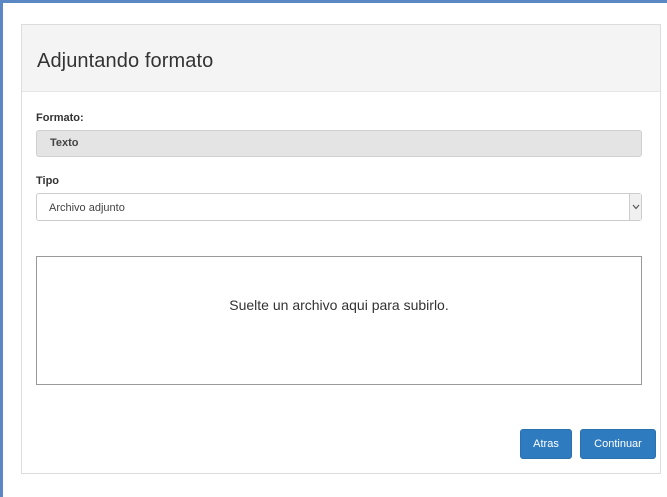 The image size is (667, 497). Describe the element at coordinates (125, 61) in the screenshot. I see `dialog-title: Adjuntando formato` at that location.